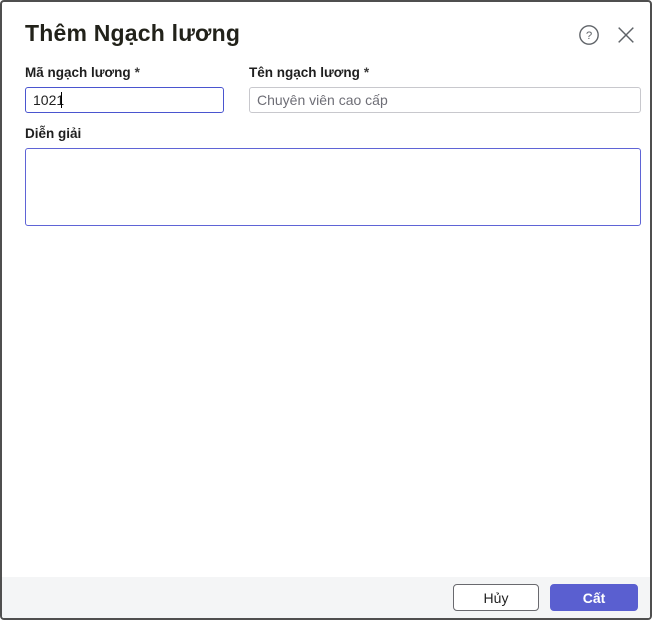 This screenshot has width=652, height=620. Describe the element at coordinates (53, 133) in the screenshot. I see `description-label: Diễn giải` at that location.